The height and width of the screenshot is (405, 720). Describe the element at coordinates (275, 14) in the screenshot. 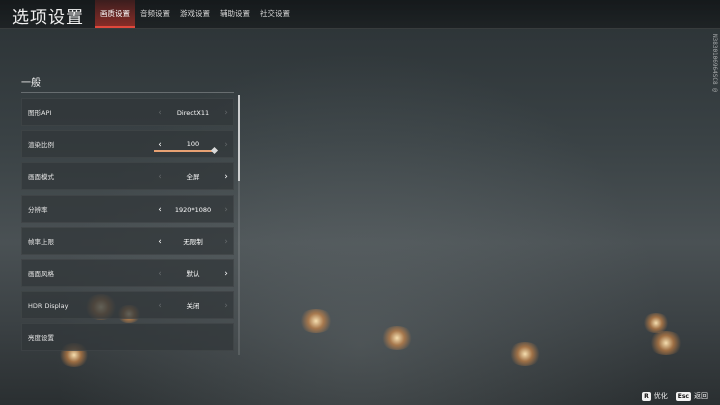

I see `tab-social: 社交设置` at that location.